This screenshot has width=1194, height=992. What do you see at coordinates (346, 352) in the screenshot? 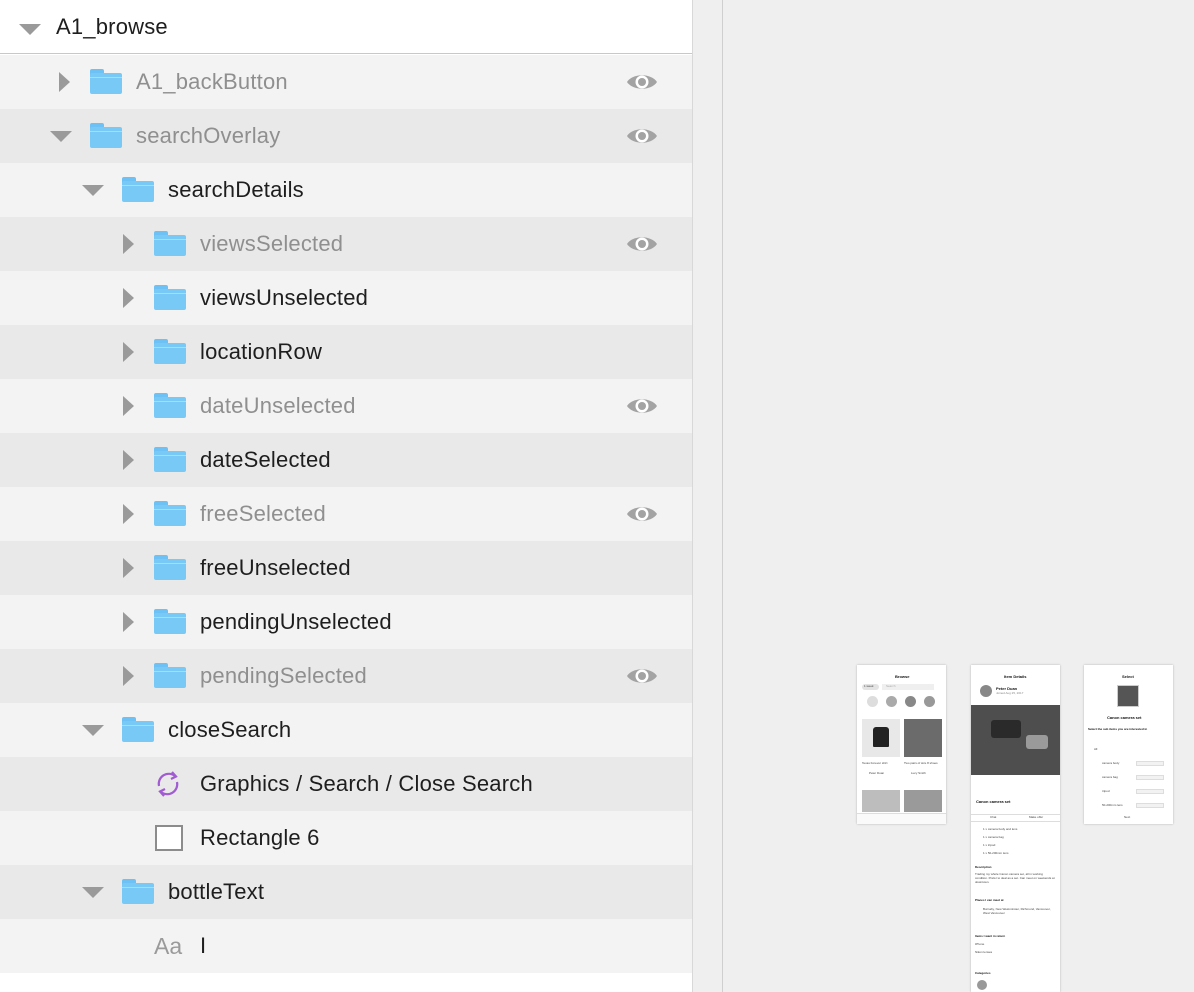
I see `layer-row: locationRow` at bounding box center [346, 352].